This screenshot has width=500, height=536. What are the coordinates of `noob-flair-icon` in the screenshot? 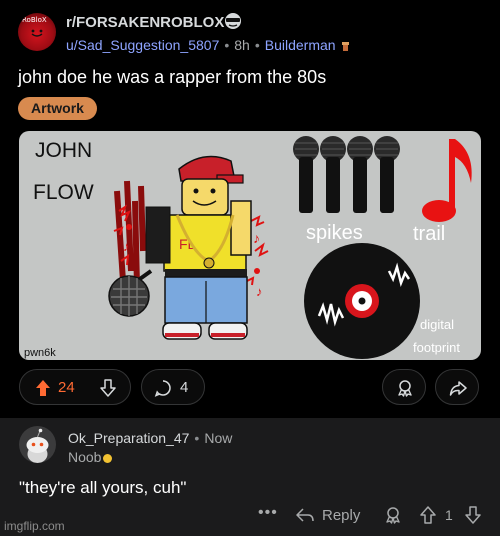 It's located at (108, 458).